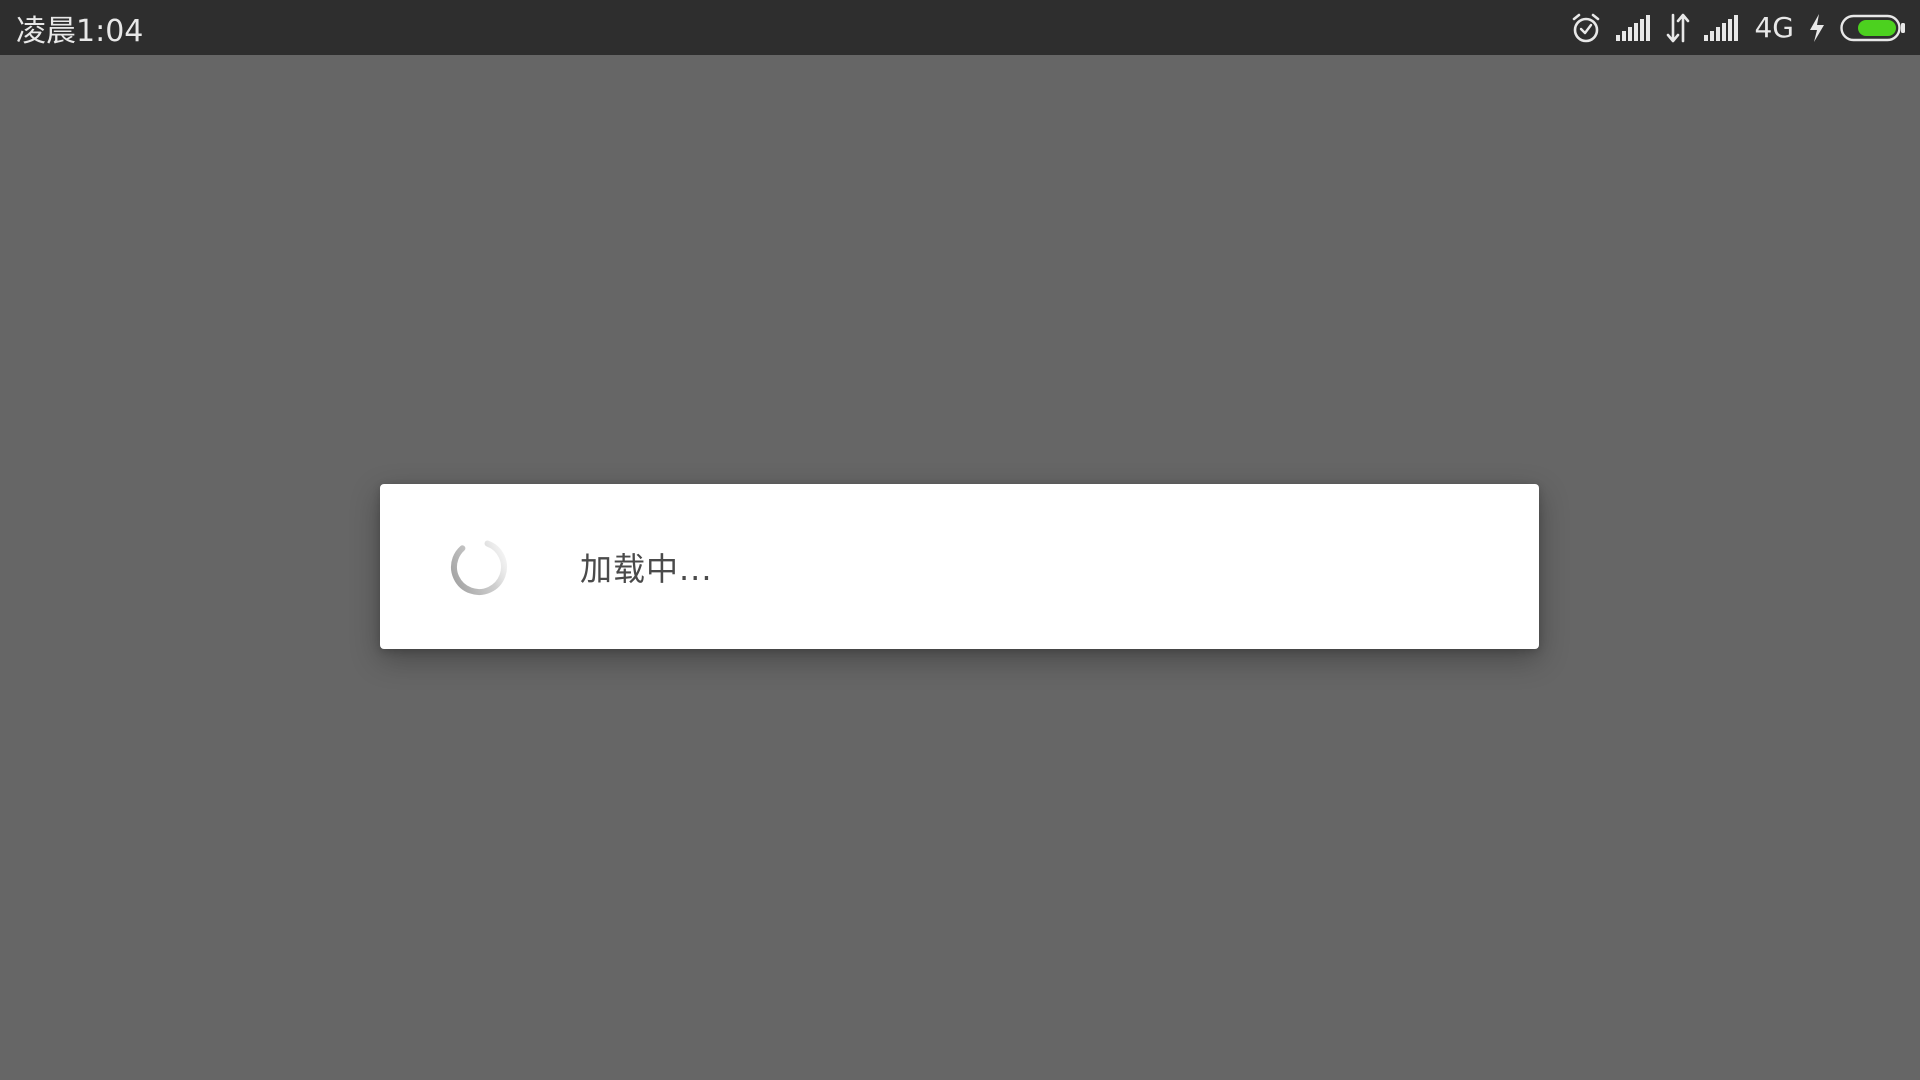  Describe the element at coordinates (1817, 28) in the screenshot. I see `charging-bolt-icon` at that location.